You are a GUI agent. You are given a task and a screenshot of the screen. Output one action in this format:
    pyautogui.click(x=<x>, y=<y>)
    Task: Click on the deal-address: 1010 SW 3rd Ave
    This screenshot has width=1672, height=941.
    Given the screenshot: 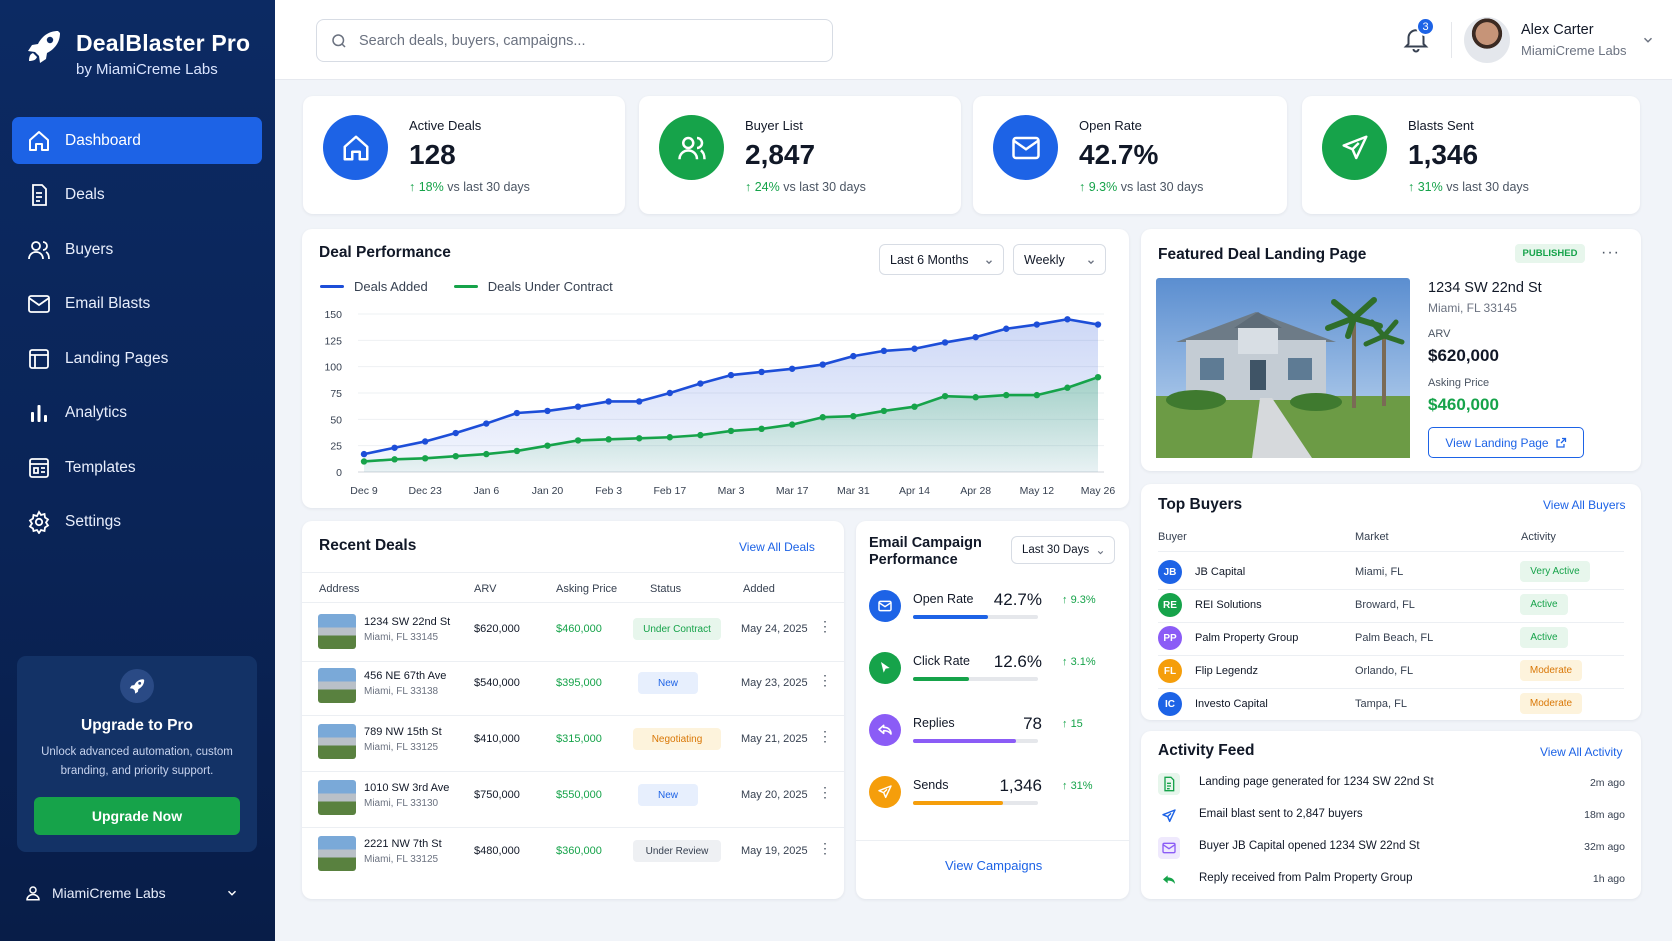 What is the action you would take?
    pyautogui.click(x=406, y=788)
    